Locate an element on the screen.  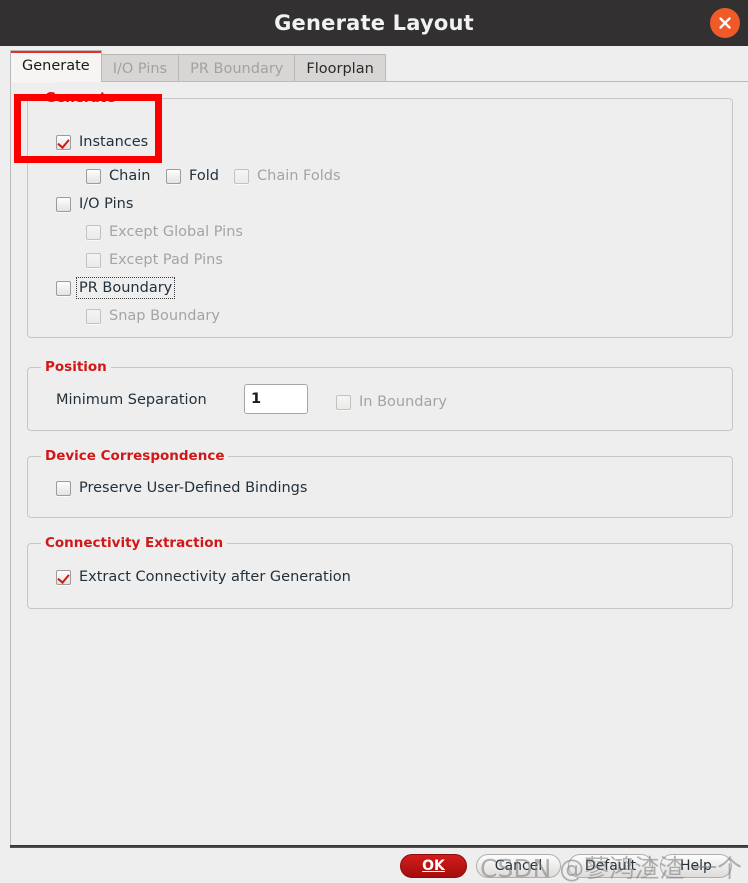
default-button: Default is located at coordinates (610, 866).